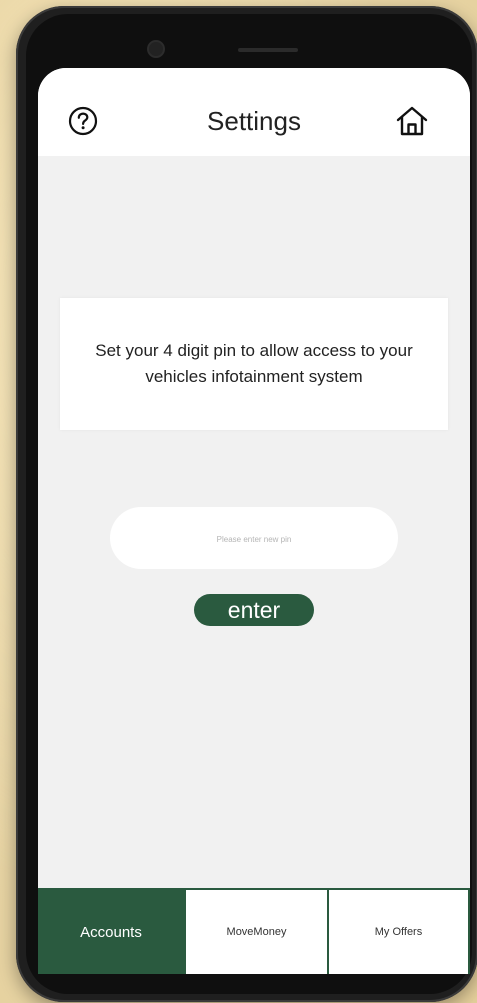  Describe the element at coordinates (254, 538) in the screenshot. I see `new-pin-input` at that location.